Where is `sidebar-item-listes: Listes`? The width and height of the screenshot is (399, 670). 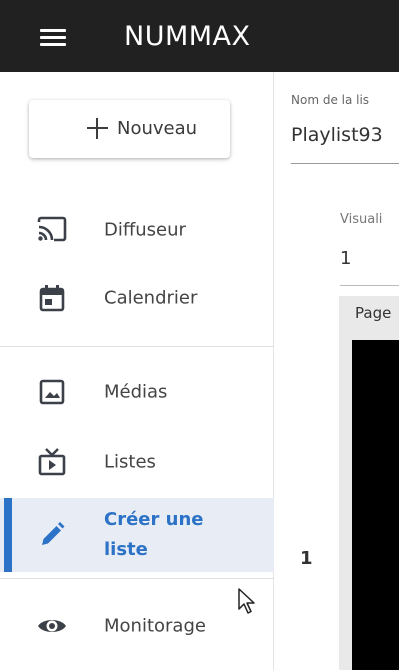 sidebar-item-listes: Listes is located at coordinates (137, 462).